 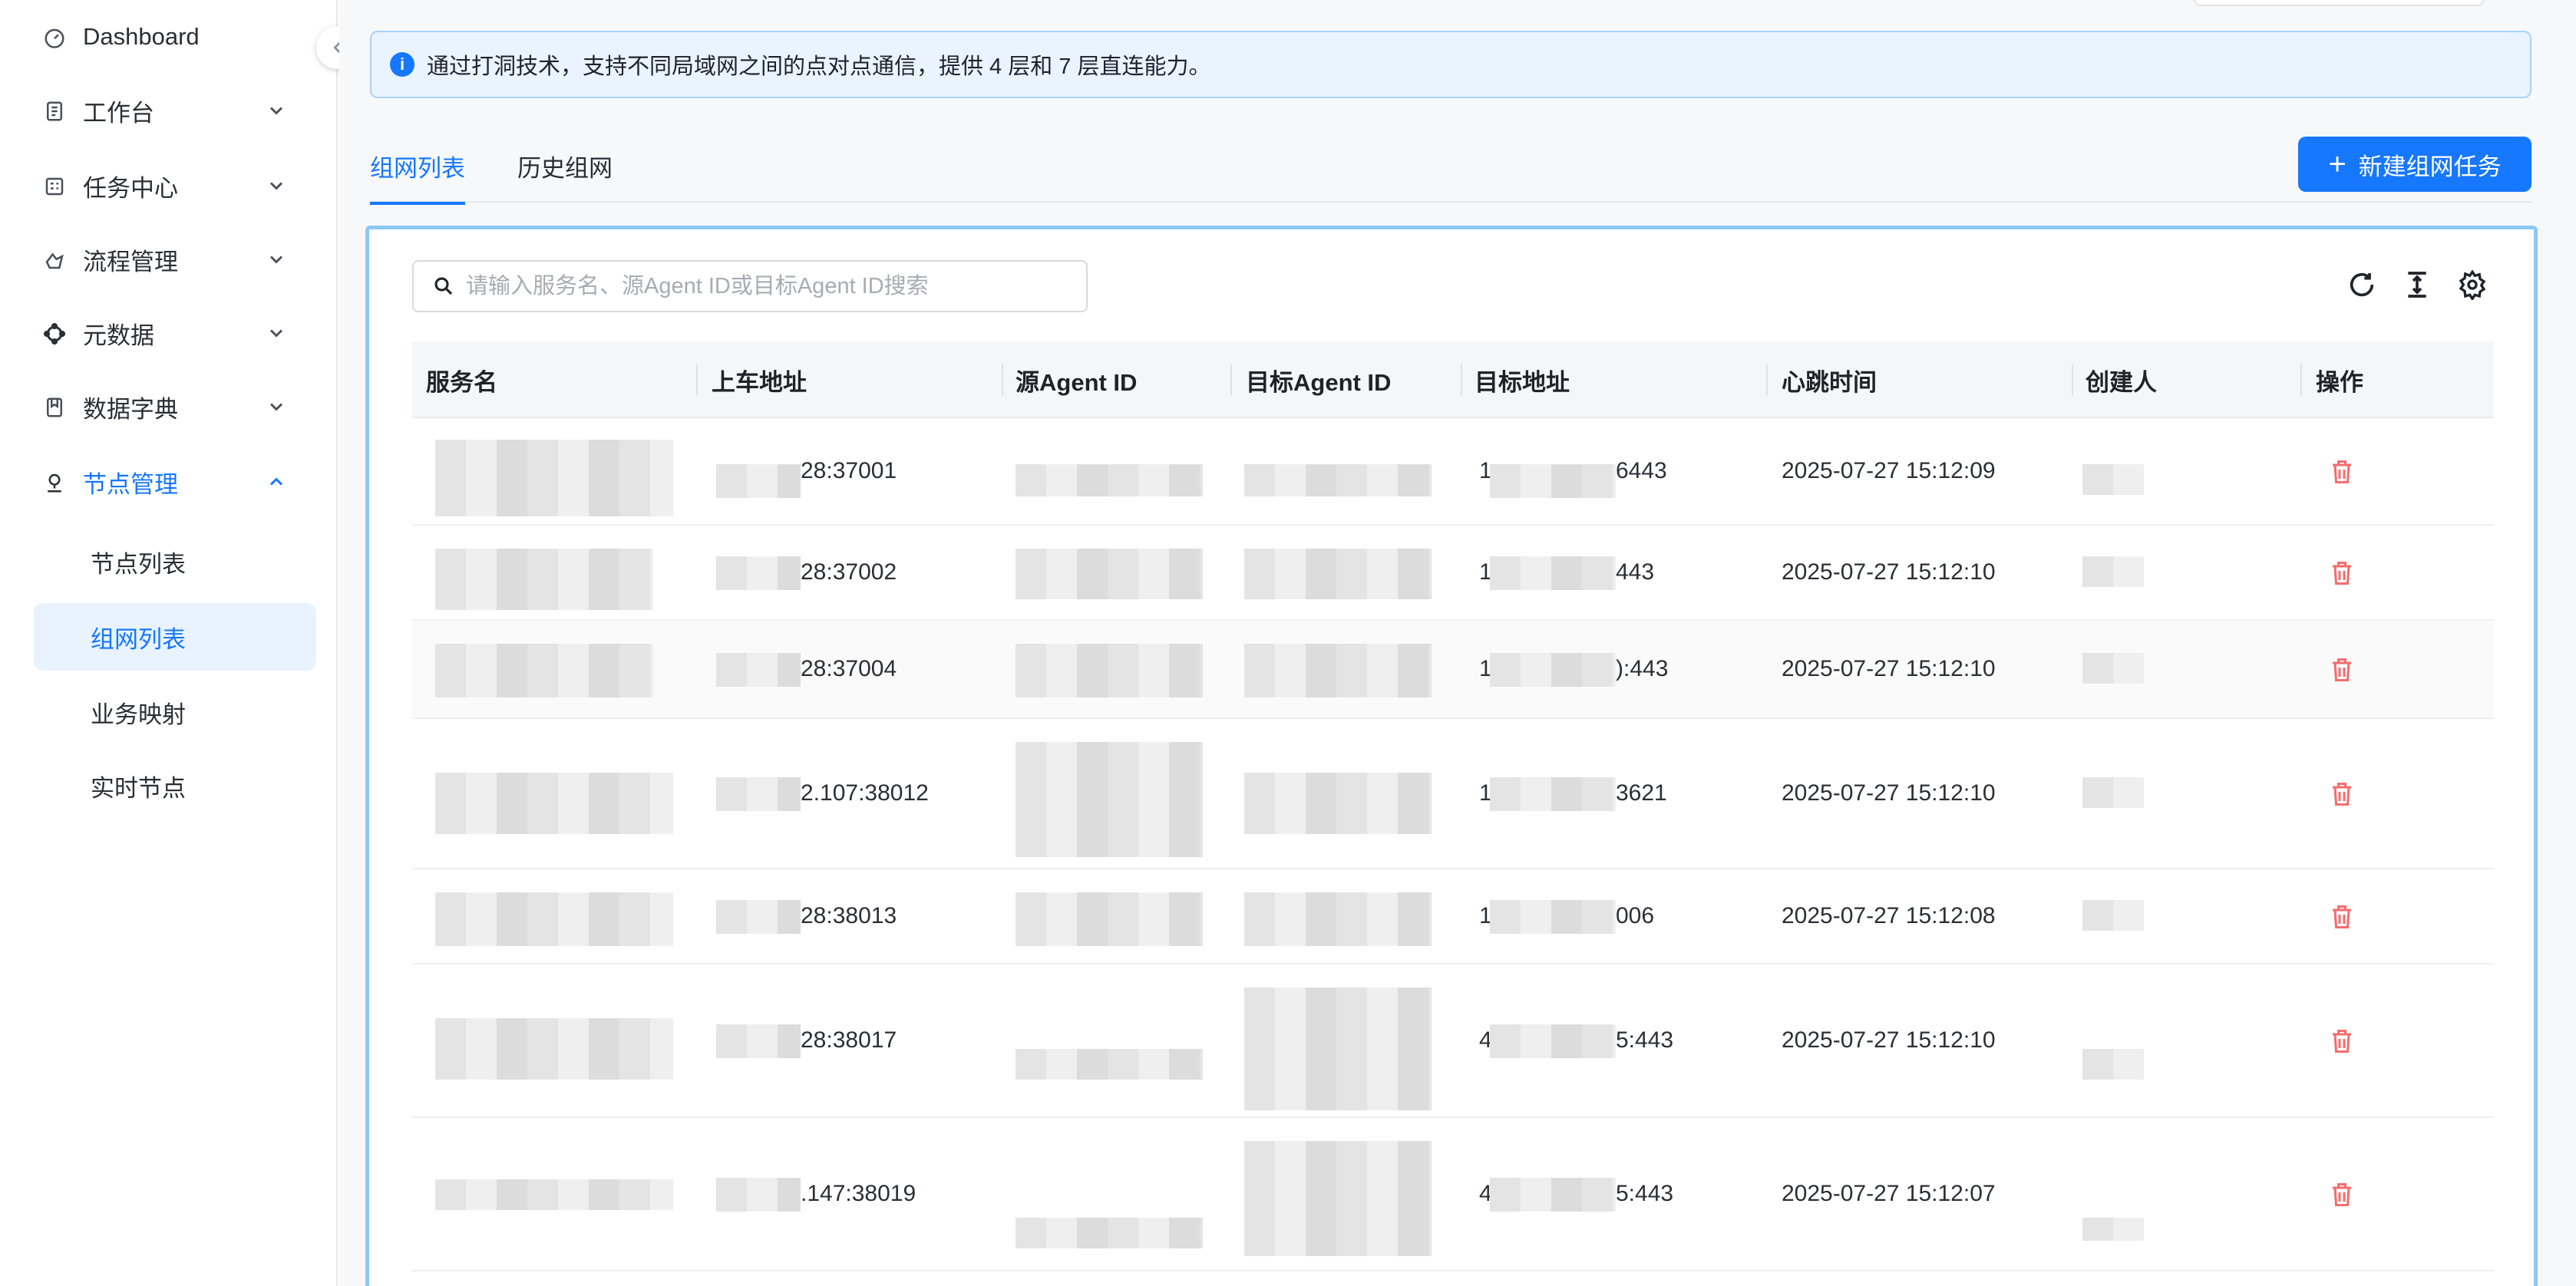 I want to click on sidebar-item-node-management: 节点管理, so click(x=169, y=482).